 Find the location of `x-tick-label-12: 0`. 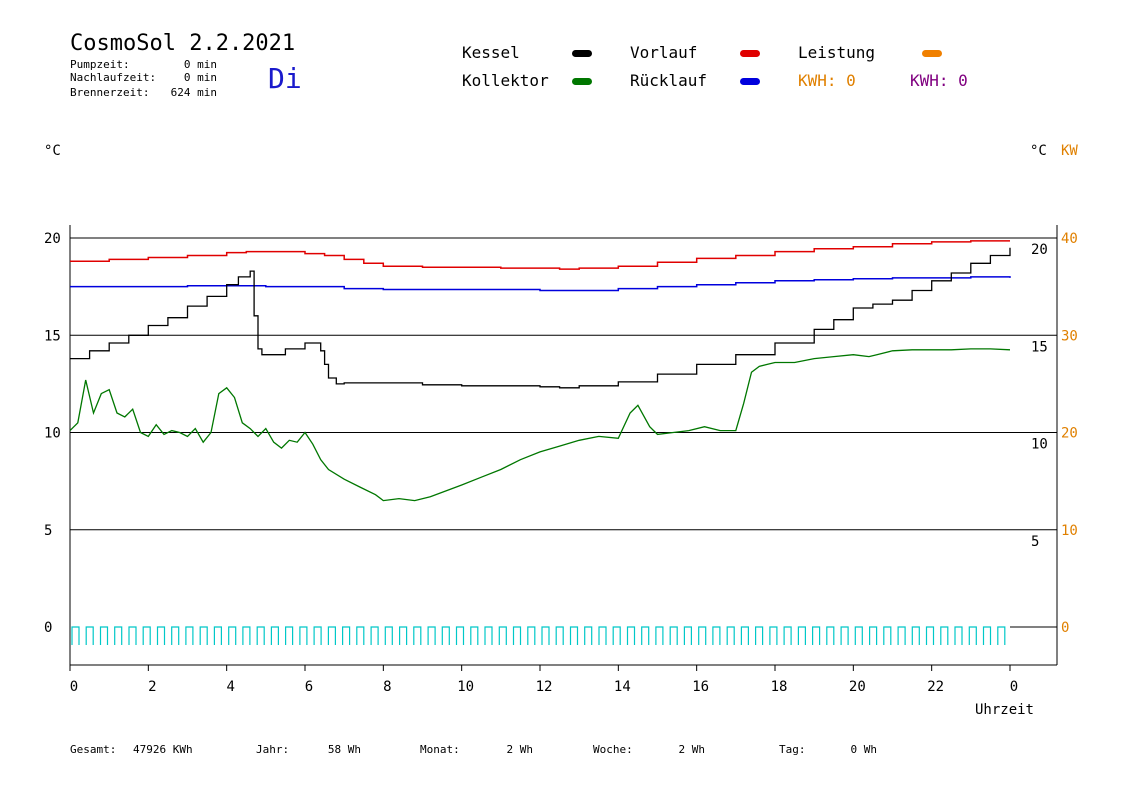

x-tick-label-12: 0 is located at coordinates (1014, 687).